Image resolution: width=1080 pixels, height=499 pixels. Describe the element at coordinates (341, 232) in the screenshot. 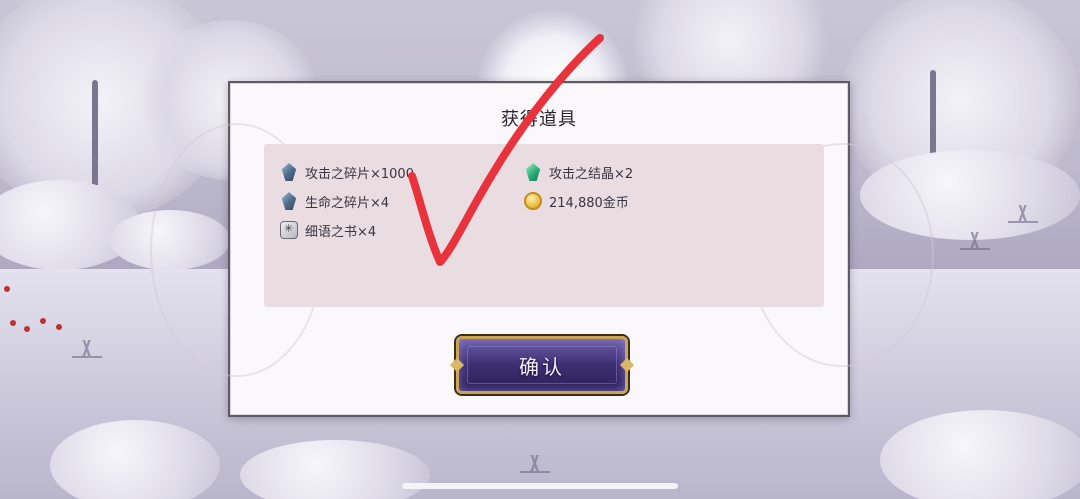

I see `reward-label: 细语之书×4` at that location.